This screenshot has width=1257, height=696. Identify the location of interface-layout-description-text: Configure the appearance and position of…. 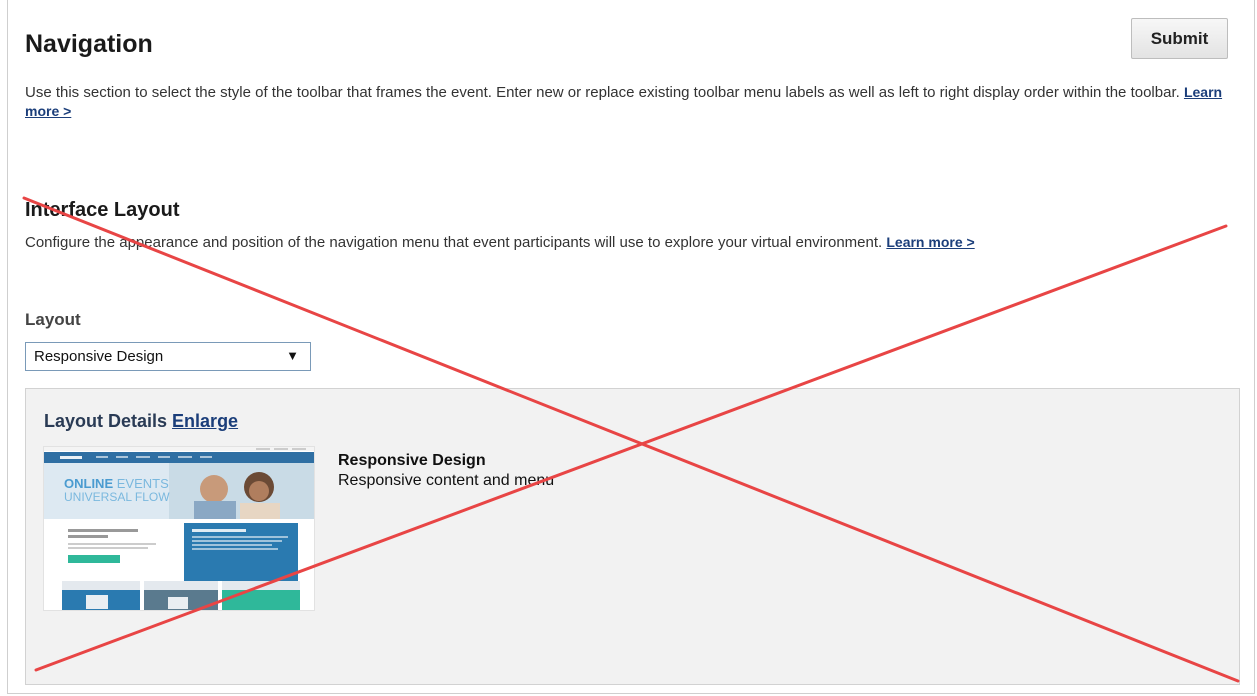
(454, 242).